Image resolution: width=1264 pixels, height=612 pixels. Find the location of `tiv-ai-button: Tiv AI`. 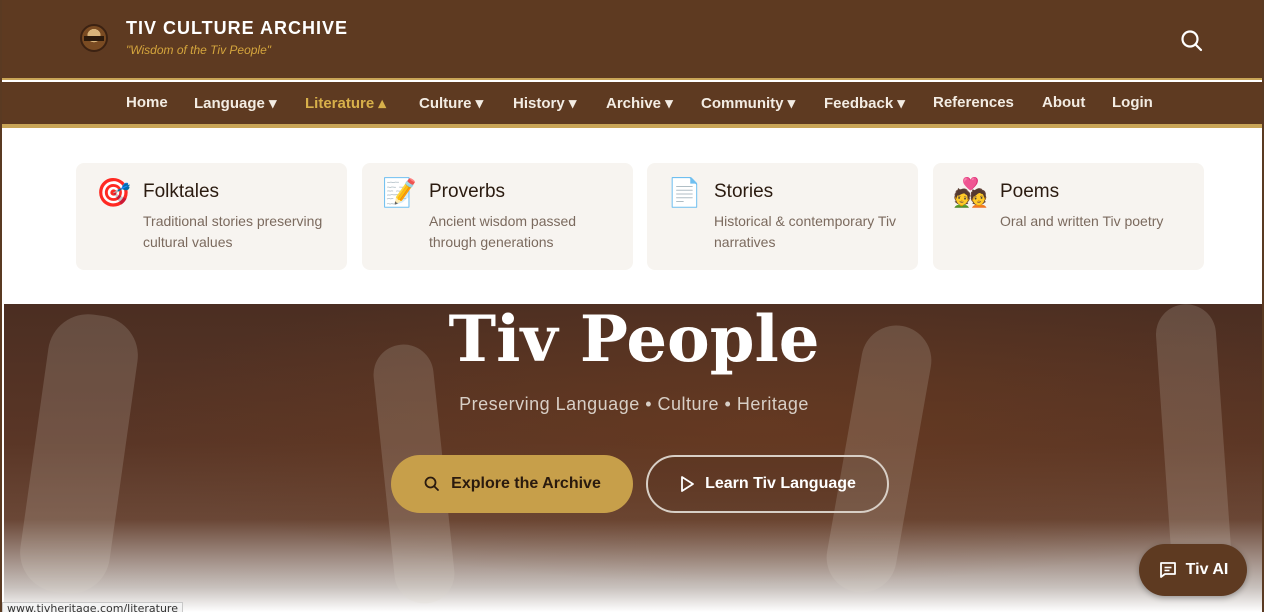

tiv-ai-button: Tiv AI is located at coordinates (1193, 570).